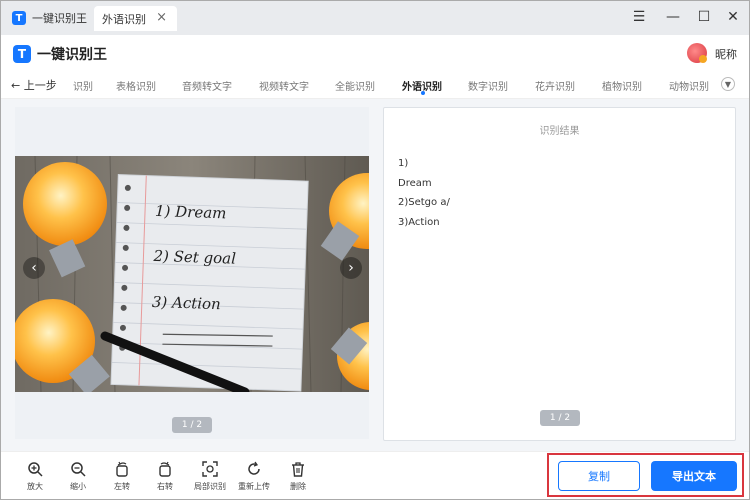 The height and width of the screenshot is (500, 750). Describe the element at coordinates (424, 193) in the screenshot. I see `result-text: 1) Dream 2)Setgo a/ 3)Action` at that location.